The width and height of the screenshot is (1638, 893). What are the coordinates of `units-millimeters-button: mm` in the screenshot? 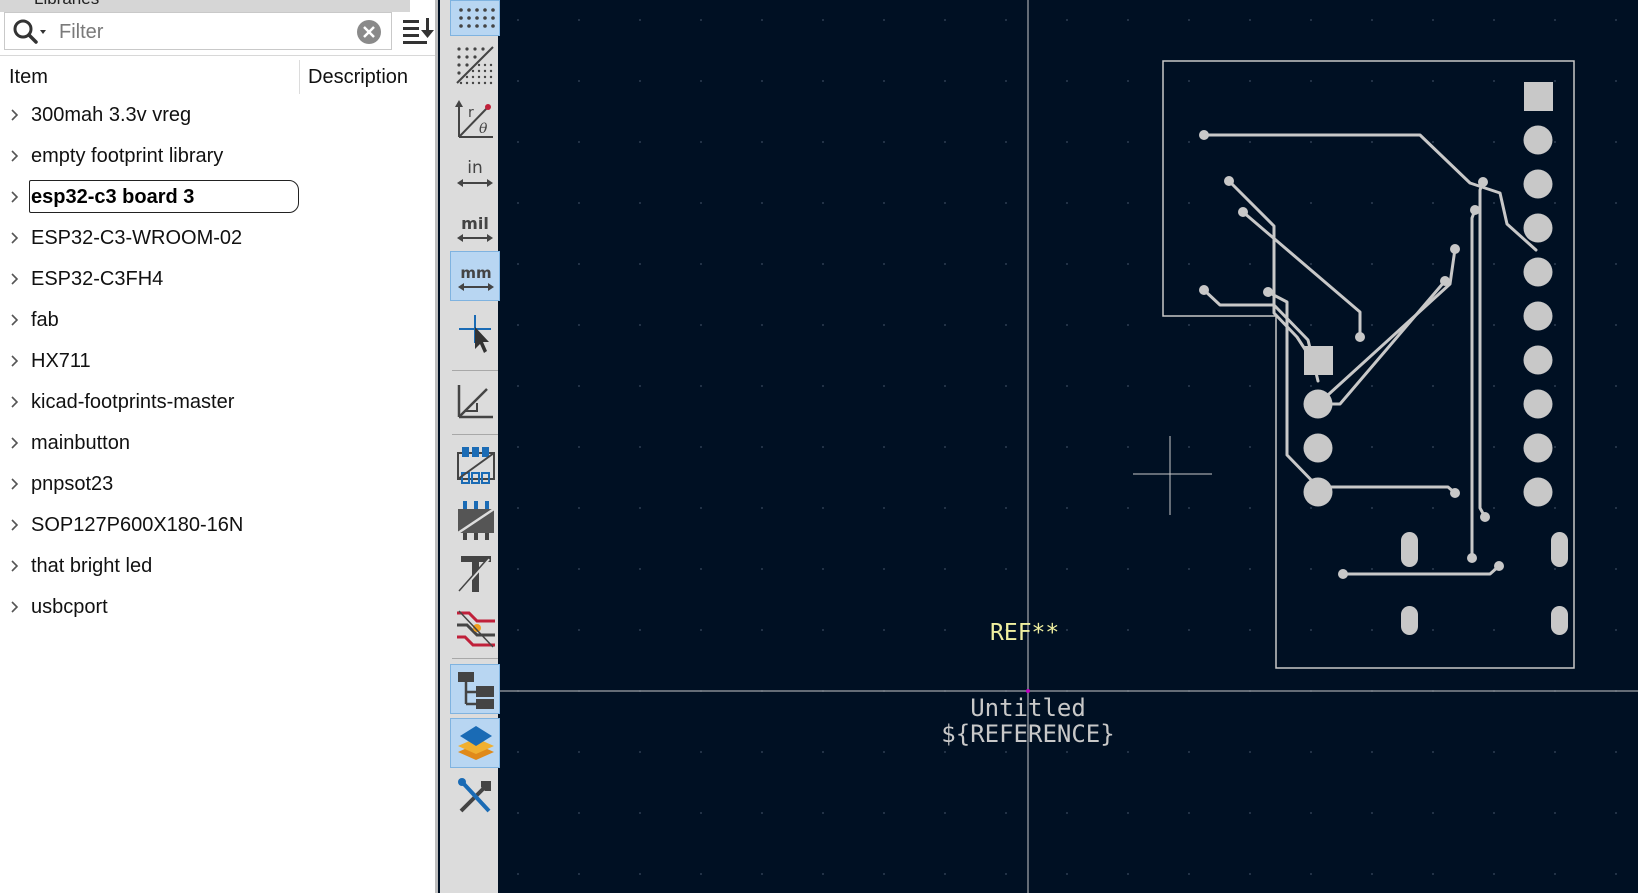 It's located at (475, 276).